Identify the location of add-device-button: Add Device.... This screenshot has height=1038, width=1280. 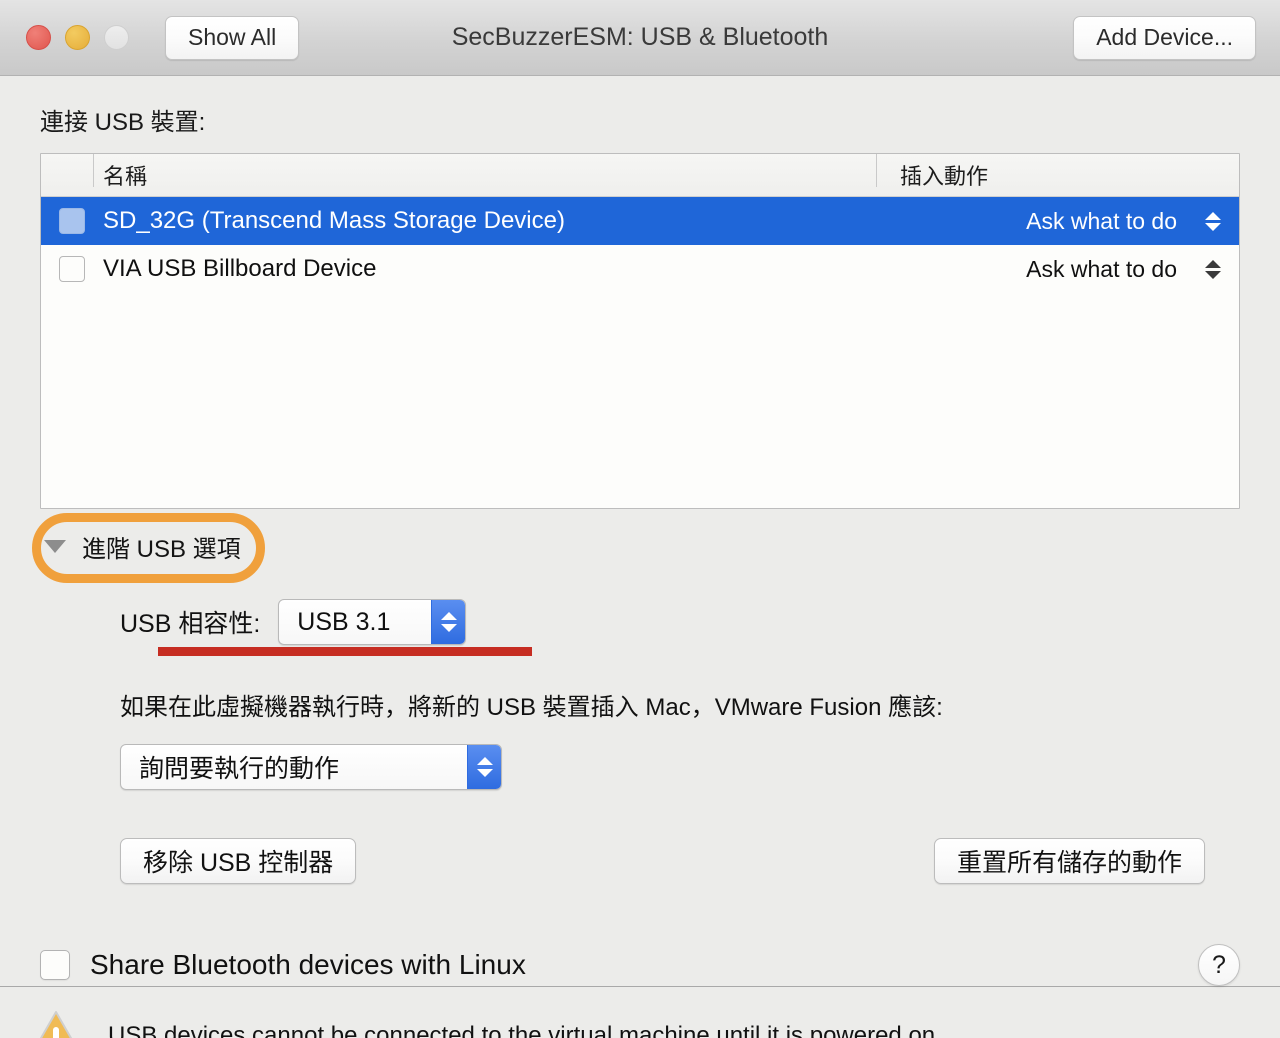
(1164, 37).